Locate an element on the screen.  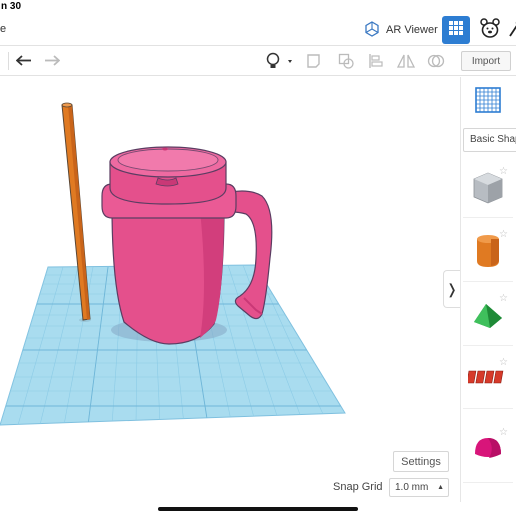
chevron-right-icon: ❭ is located at coordinates (452, 288).